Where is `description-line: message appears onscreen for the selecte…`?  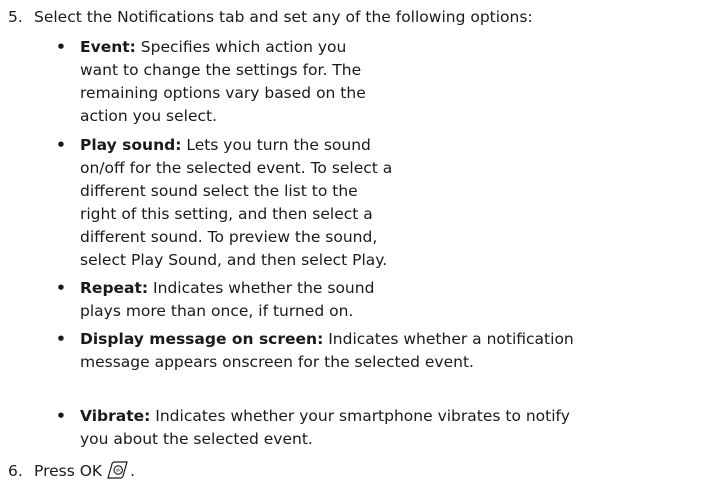
description-line: message appears onscreen for the selecte… is located at coordinates (277, 362).